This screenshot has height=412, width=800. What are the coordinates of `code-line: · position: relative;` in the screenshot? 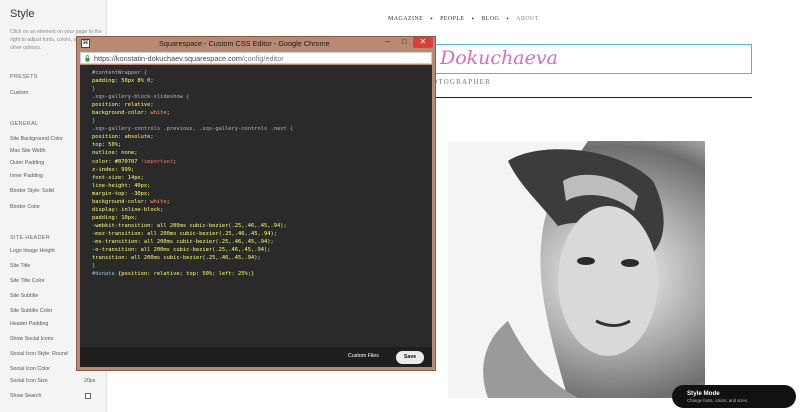 It's located at (256, 105).